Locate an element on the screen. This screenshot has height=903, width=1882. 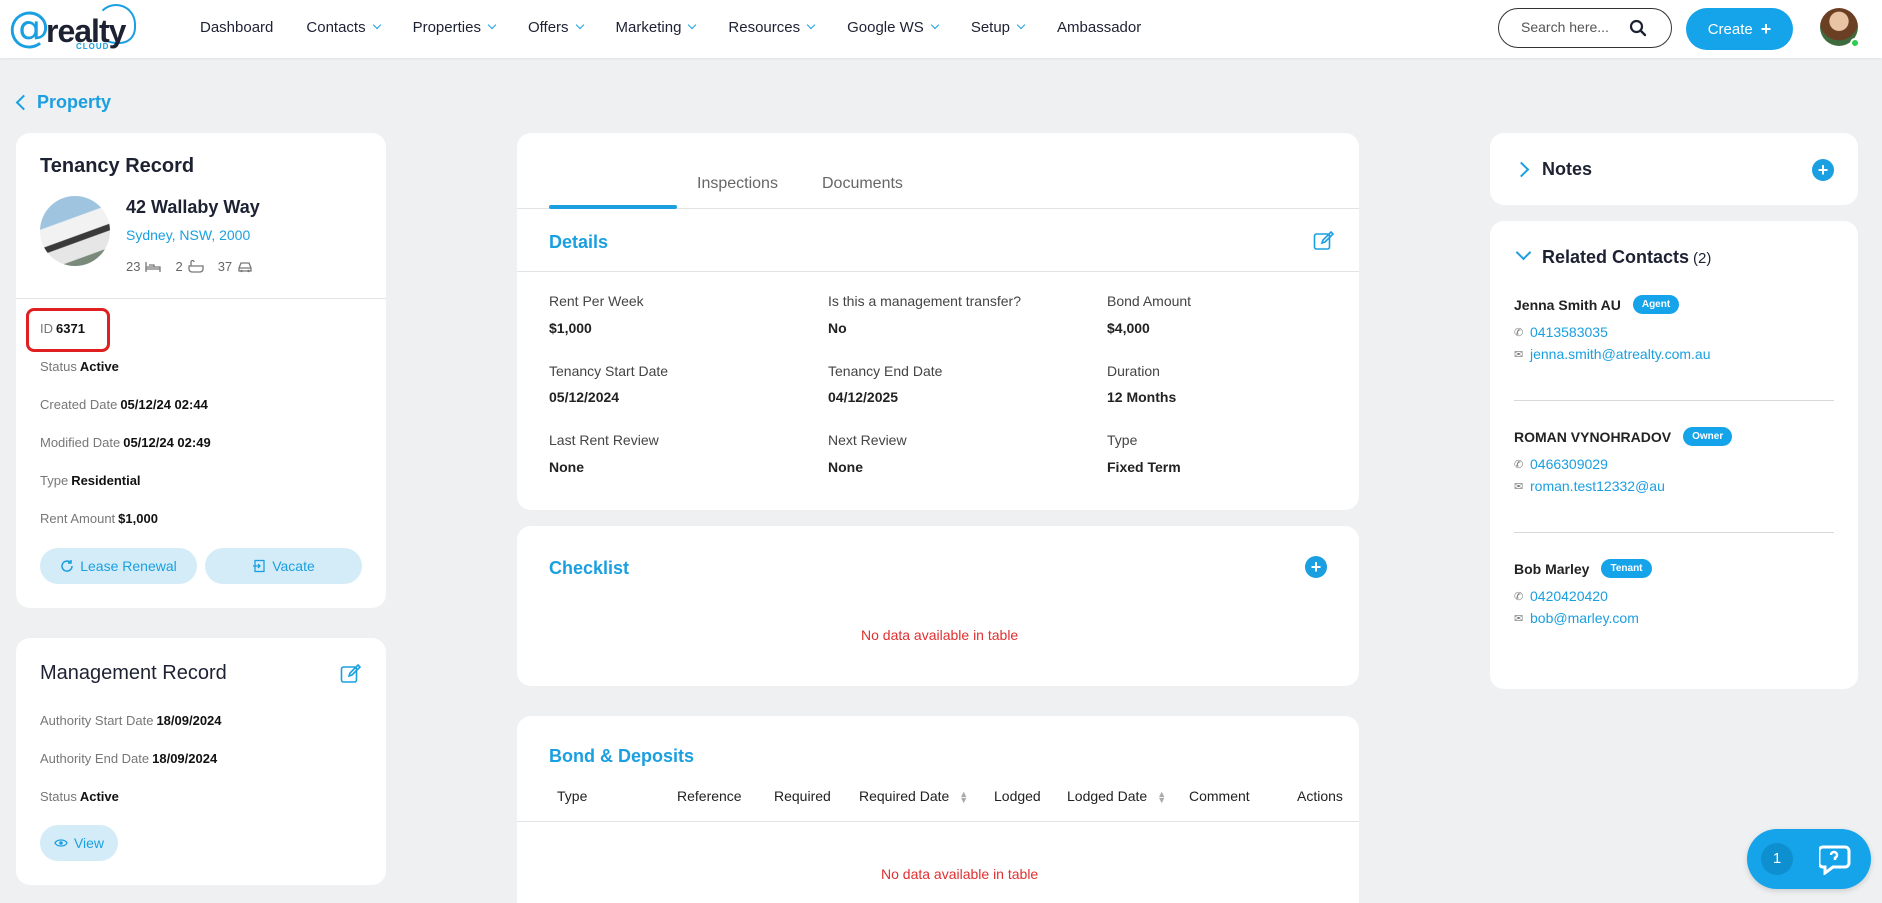
status-label: Status is located at coordinates (58, 366).